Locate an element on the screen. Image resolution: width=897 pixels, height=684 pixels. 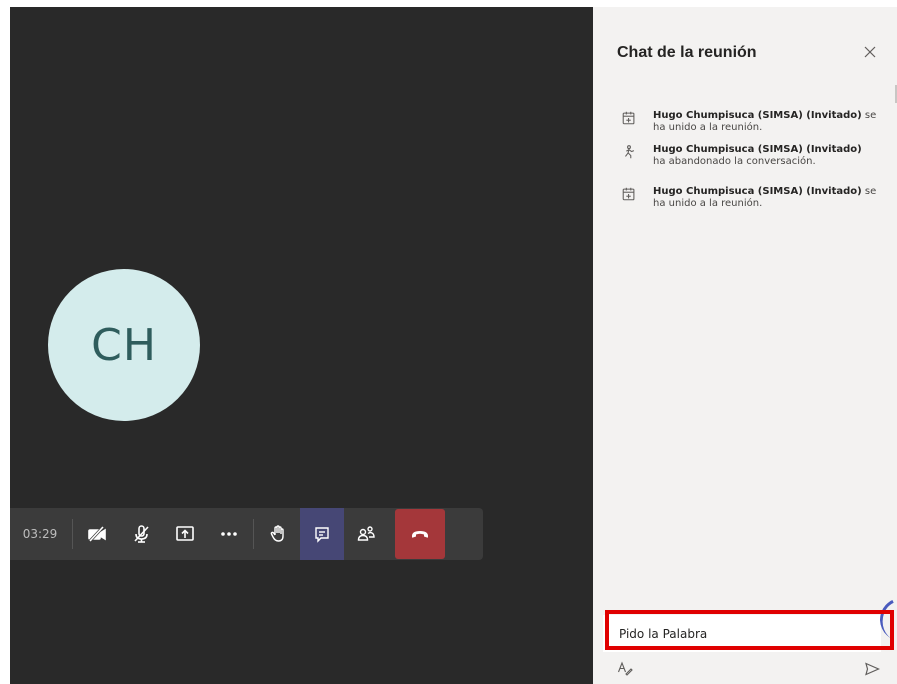
hang-up-icon is located at coordinates (420, 534).